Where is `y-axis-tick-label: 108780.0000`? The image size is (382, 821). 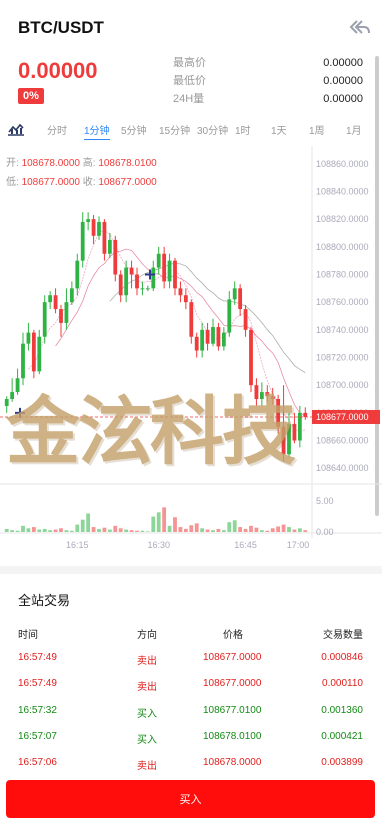 y-axis-tick-label: 108780.0000 is located at coordinates (342, 275).